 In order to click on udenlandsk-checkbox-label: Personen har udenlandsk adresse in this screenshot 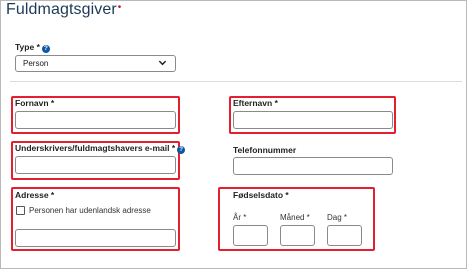, I will do `click(90, 210)`.